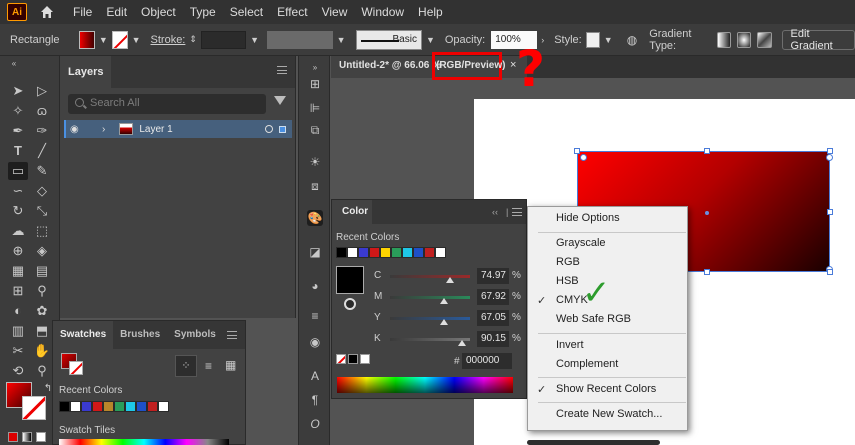 The width and height of the screenshot is (855, 445). What do you see at coordinates (465, 40) in the screenshot?
I see `opacity-label: Opacity:` at bounding box center [465, 40].